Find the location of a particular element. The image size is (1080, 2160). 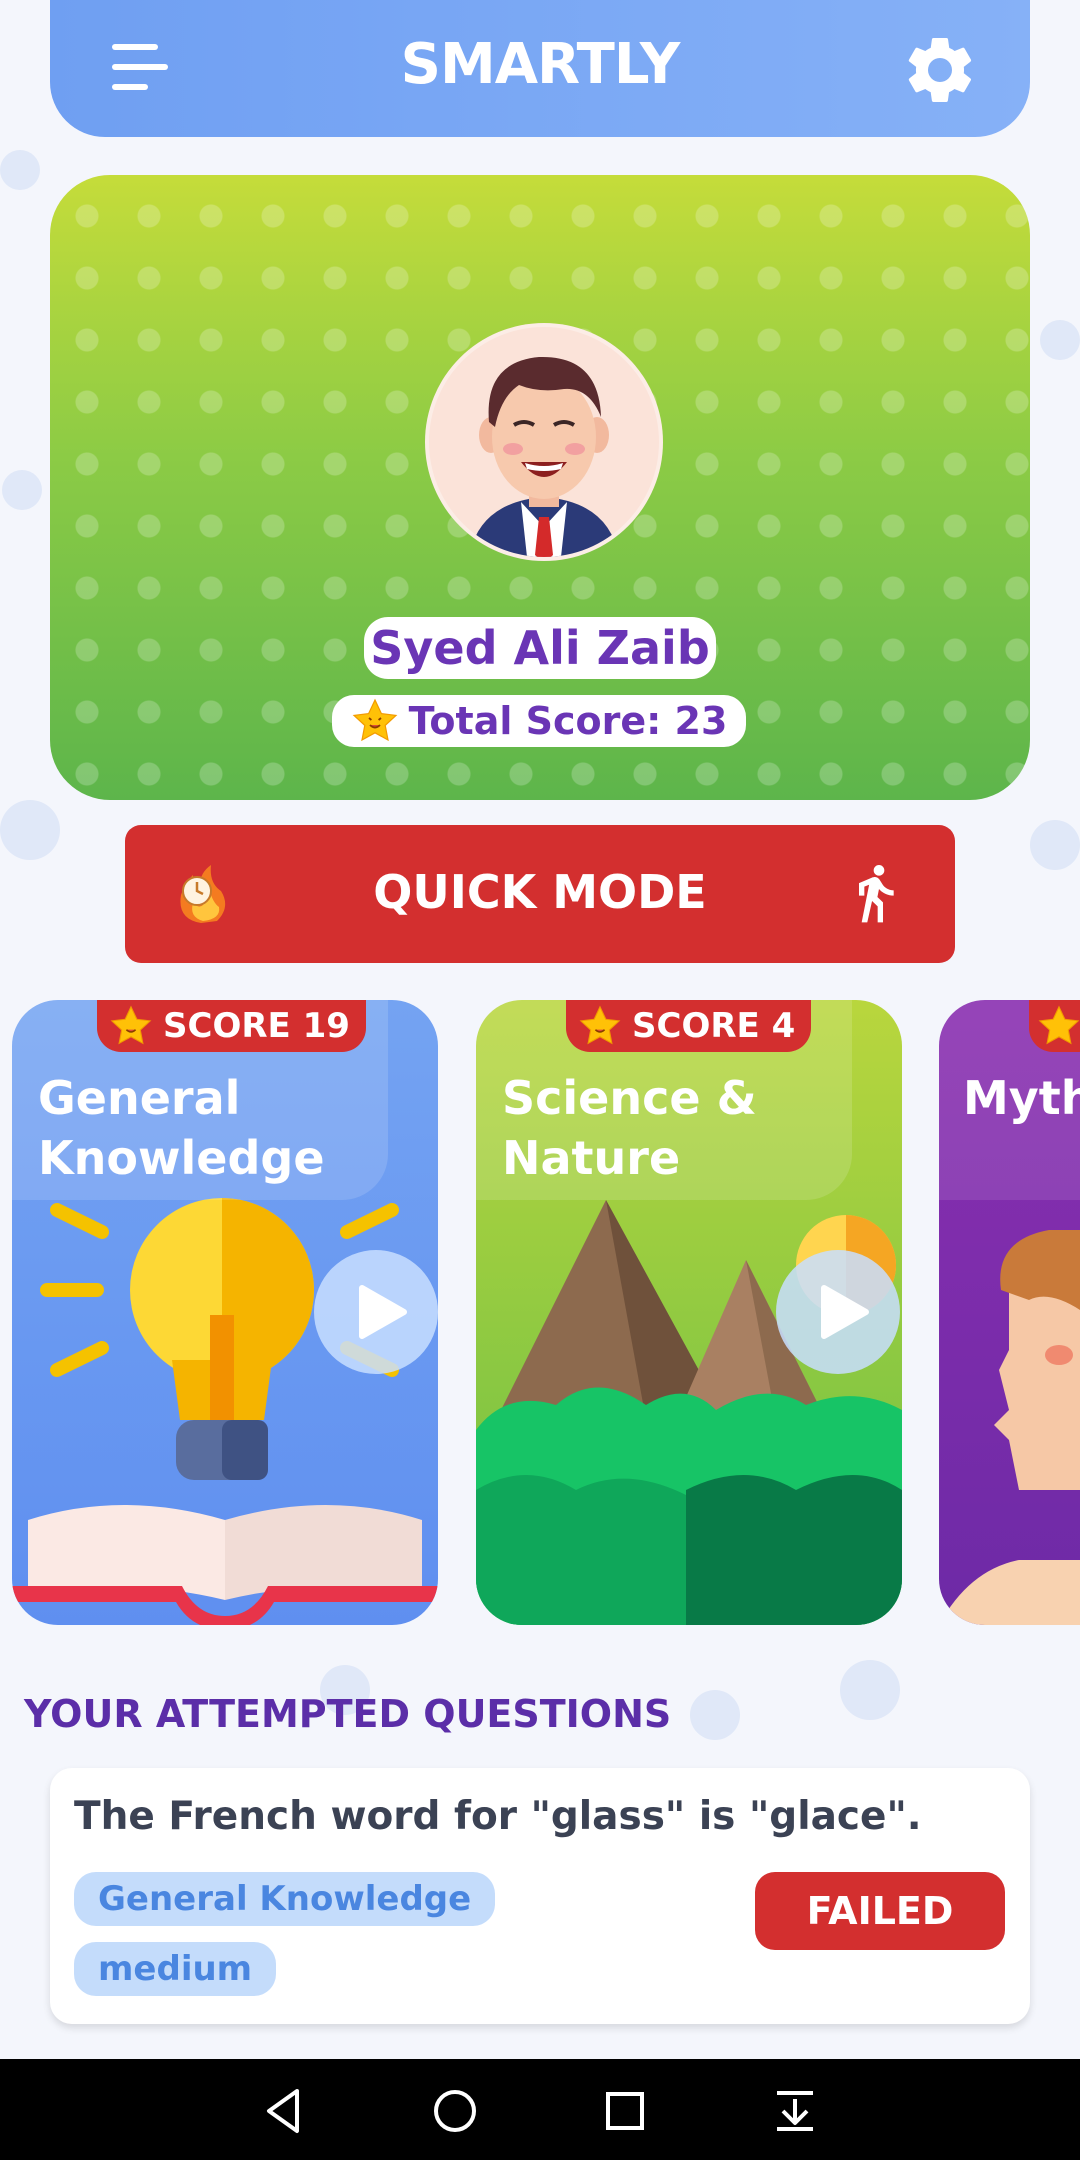

home-icon is located at coordinates (455, 2111).